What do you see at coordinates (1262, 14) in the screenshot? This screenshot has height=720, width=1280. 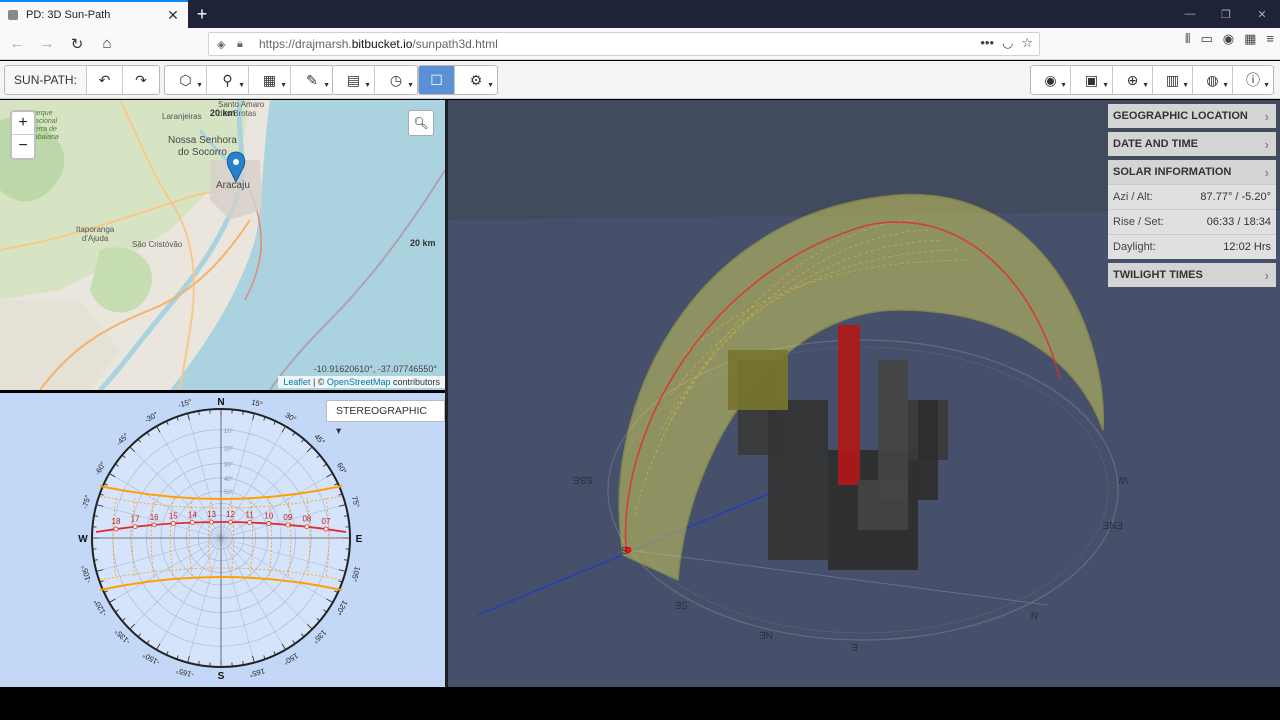 I see `close-window-icon: ✕` at bounding box center [1262, 14].